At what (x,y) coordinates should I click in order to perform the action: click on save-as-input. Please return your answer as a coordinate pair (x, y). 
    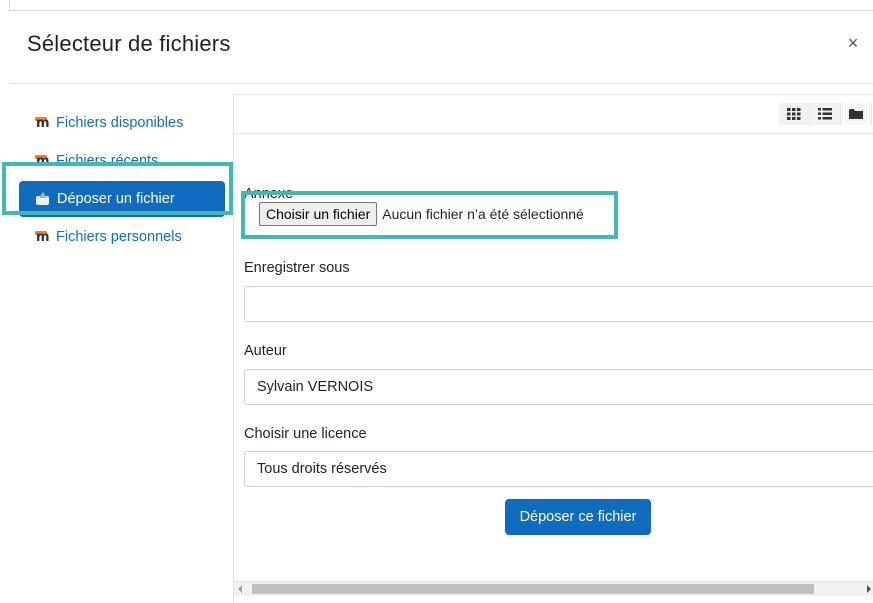
    Looking at the image, I should click on (558, 304).